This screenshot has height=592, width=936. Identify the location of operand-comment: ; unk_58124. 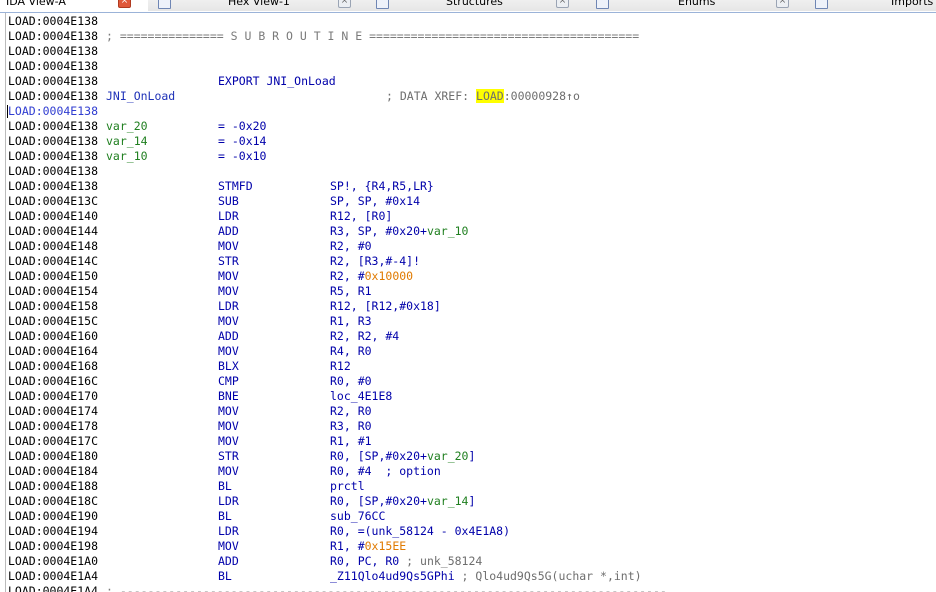
(441, 561).